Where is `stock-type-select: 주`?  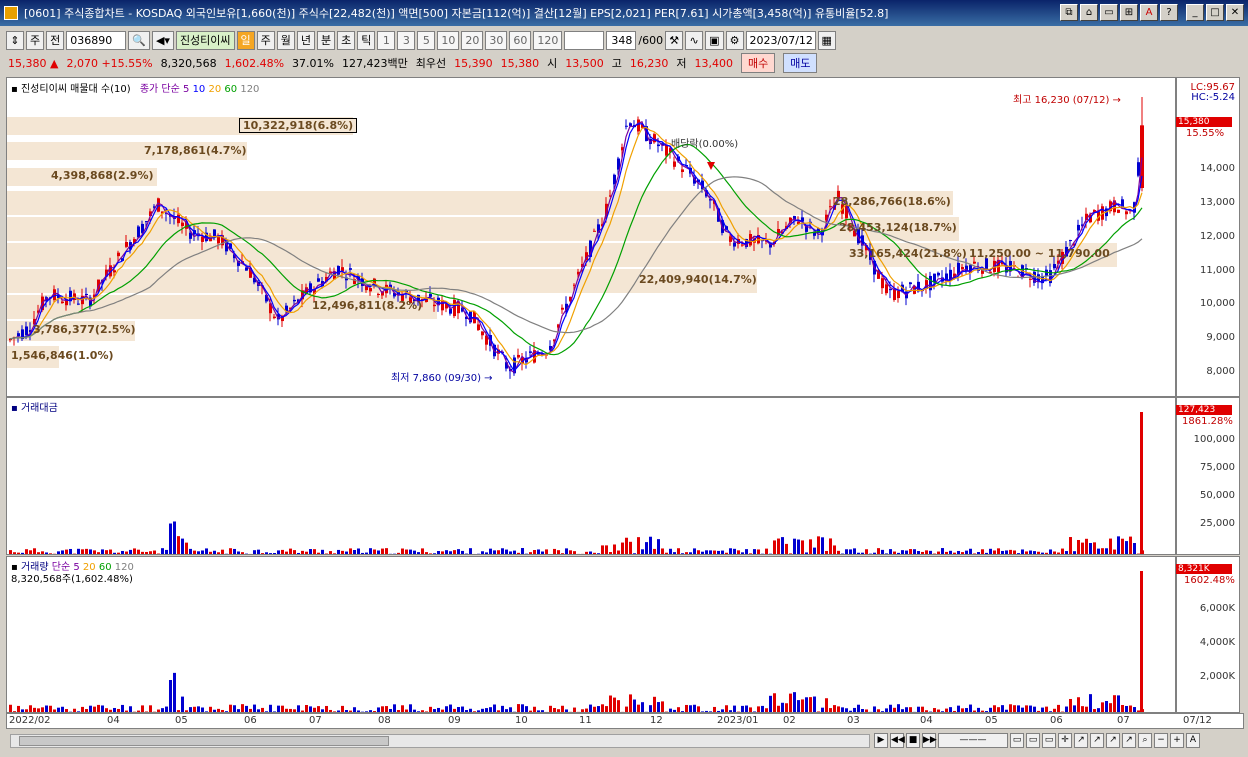 stock-type-select: 주 is located at coordinates (35, 40).